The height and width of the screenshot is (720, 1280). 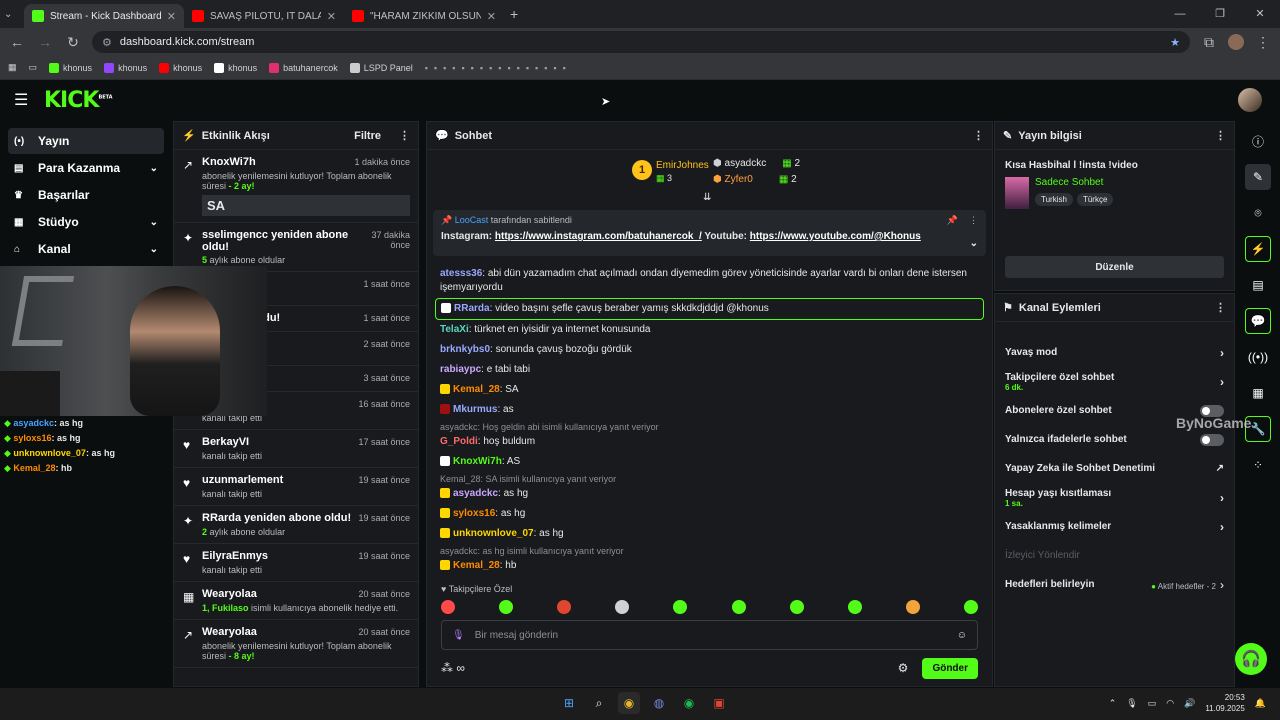 What do you see at coordinates (303, 67) in the screenshot?
I see `bookmark-4: batuhanercok` at bounding box center [303, 67].